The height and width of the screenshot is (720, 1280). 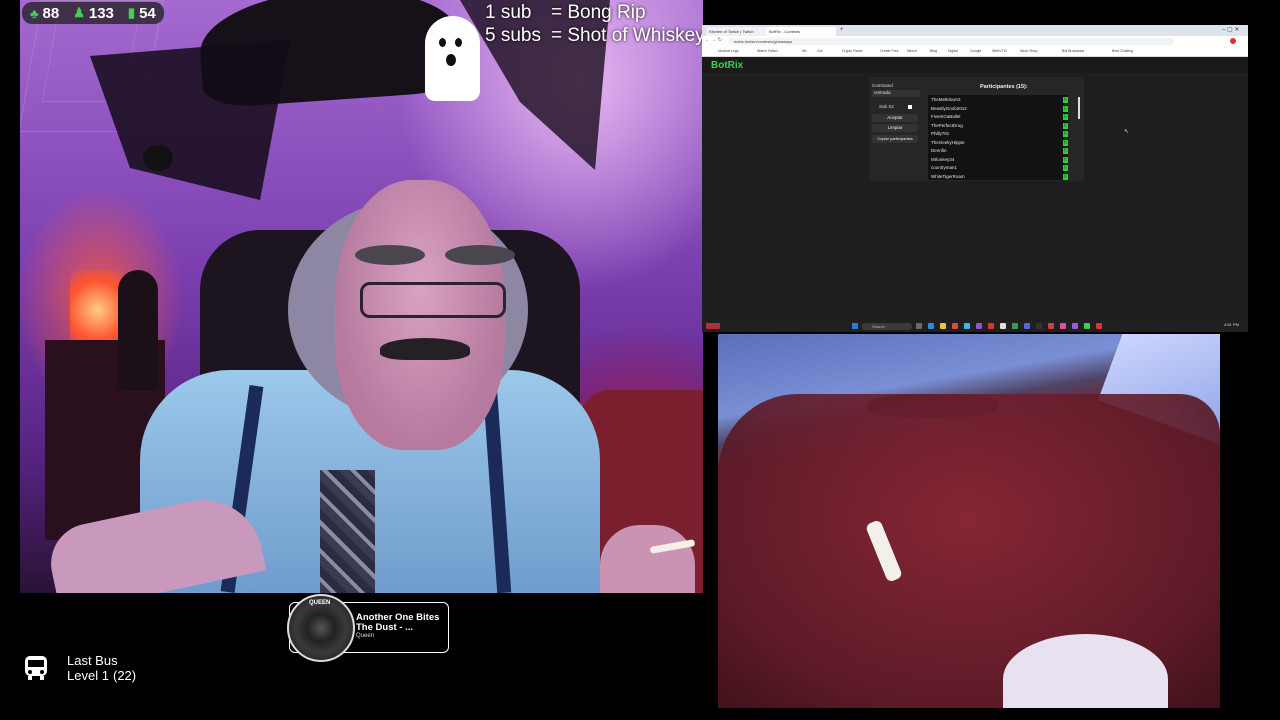 I want to click on participants-title: Participantes (15):, so click(x=1004, y=87).